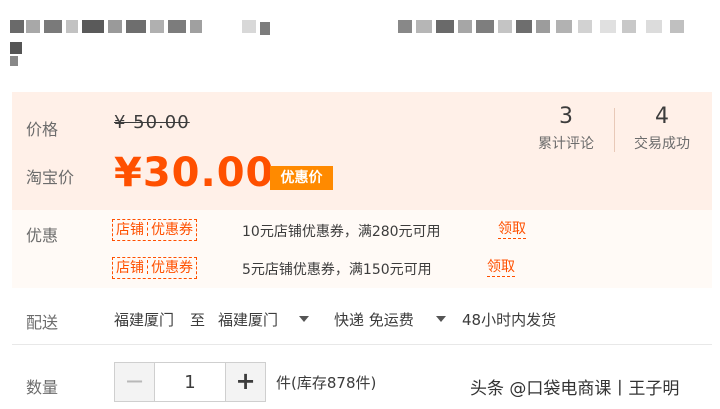 The width and height of the screenshot is (720, 409). Describe the element at coordinates (337, 270) in the screenshot. I see `coupon-text: 5元店铺优惠券，满150元可用` at that location.